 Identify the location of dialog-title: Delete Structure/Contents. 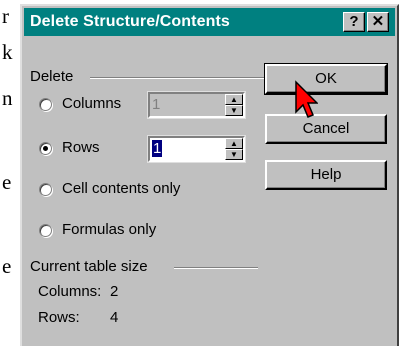
(130, 21).